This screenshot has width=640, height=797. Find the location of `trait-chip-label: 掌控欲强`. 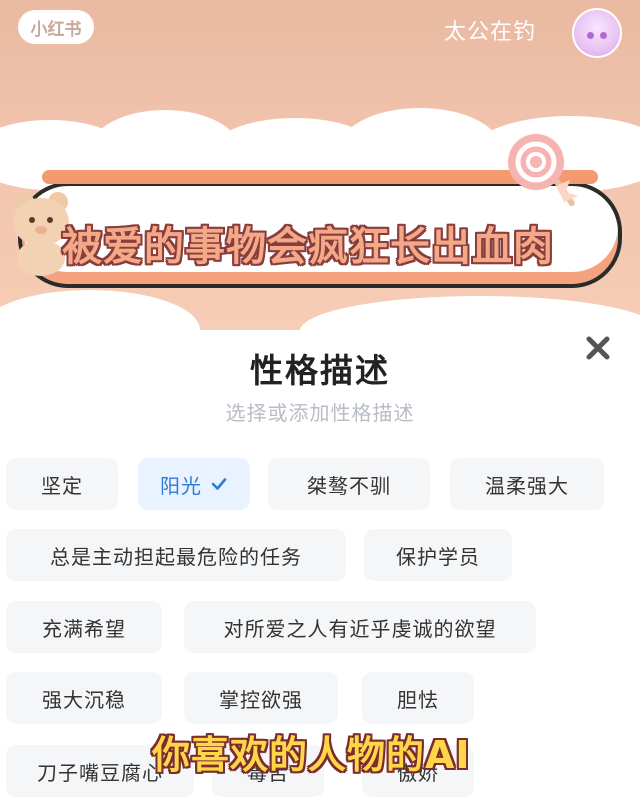

trait-chip-label: 掌控欲强 is located at coordinates (261, 699).